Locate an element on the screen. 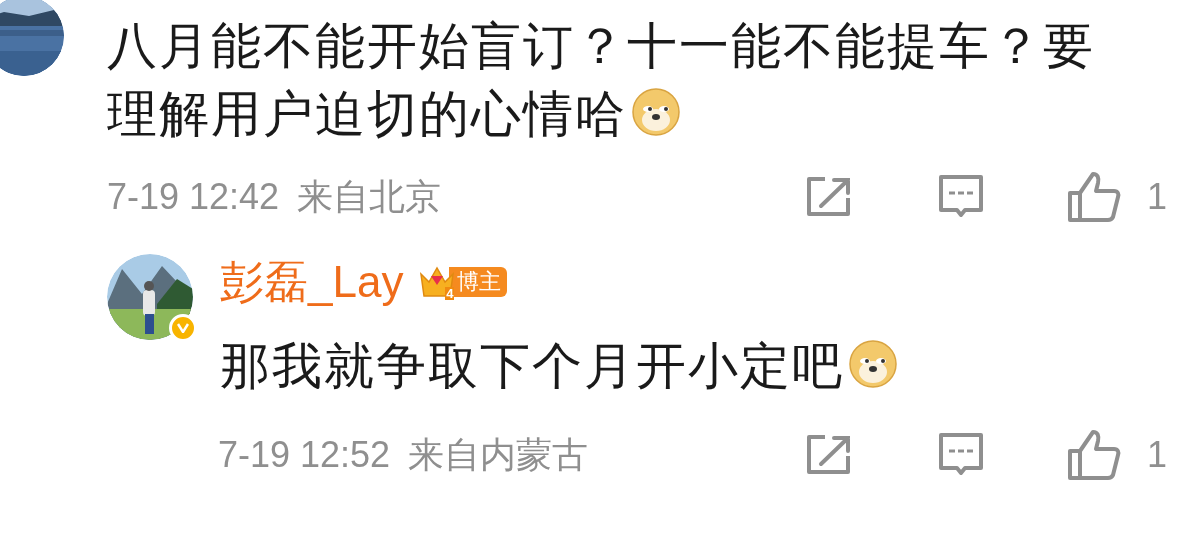 Image resolution: width=1203 pixels, height=538 pixels. comment-time: 7-19 12:42 is located at coordinates (193, 197).